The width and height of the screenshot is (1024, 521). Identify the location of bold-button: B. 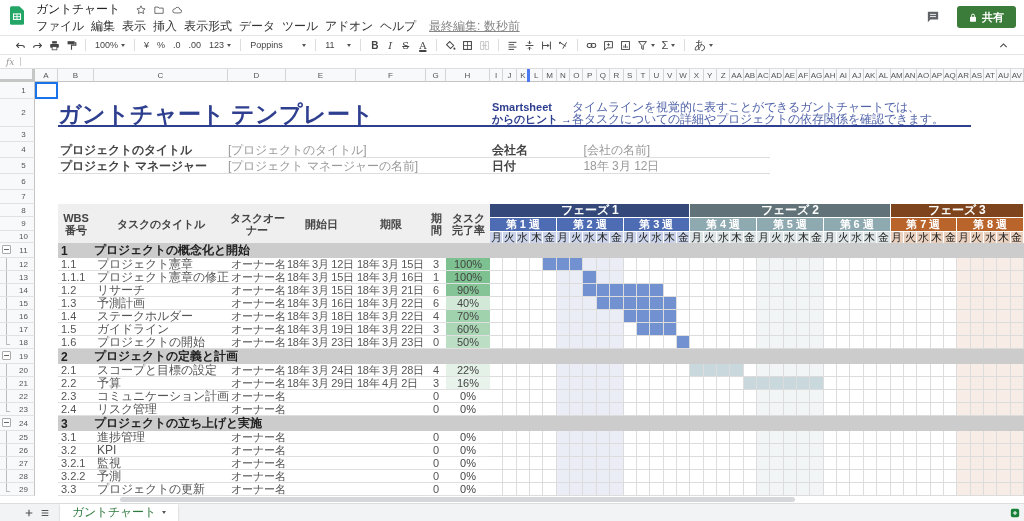
(375, 45).